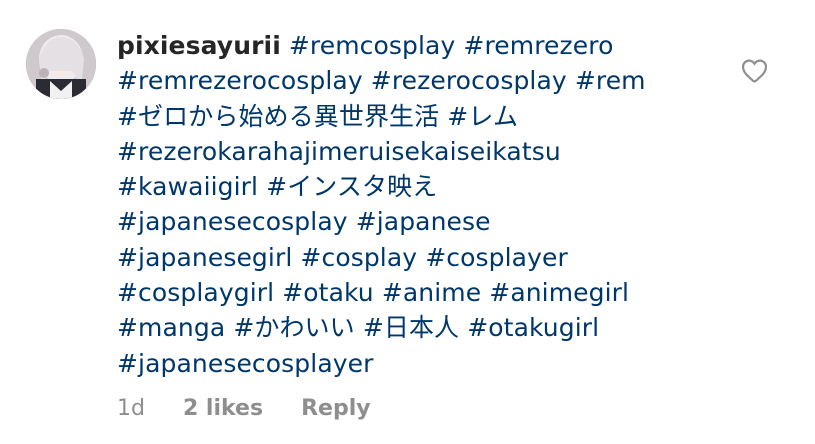 Image resolution: width=815 pixels, height=444 pixels. I want to click on hashtag-link: #cosplay, so click(358, 257).